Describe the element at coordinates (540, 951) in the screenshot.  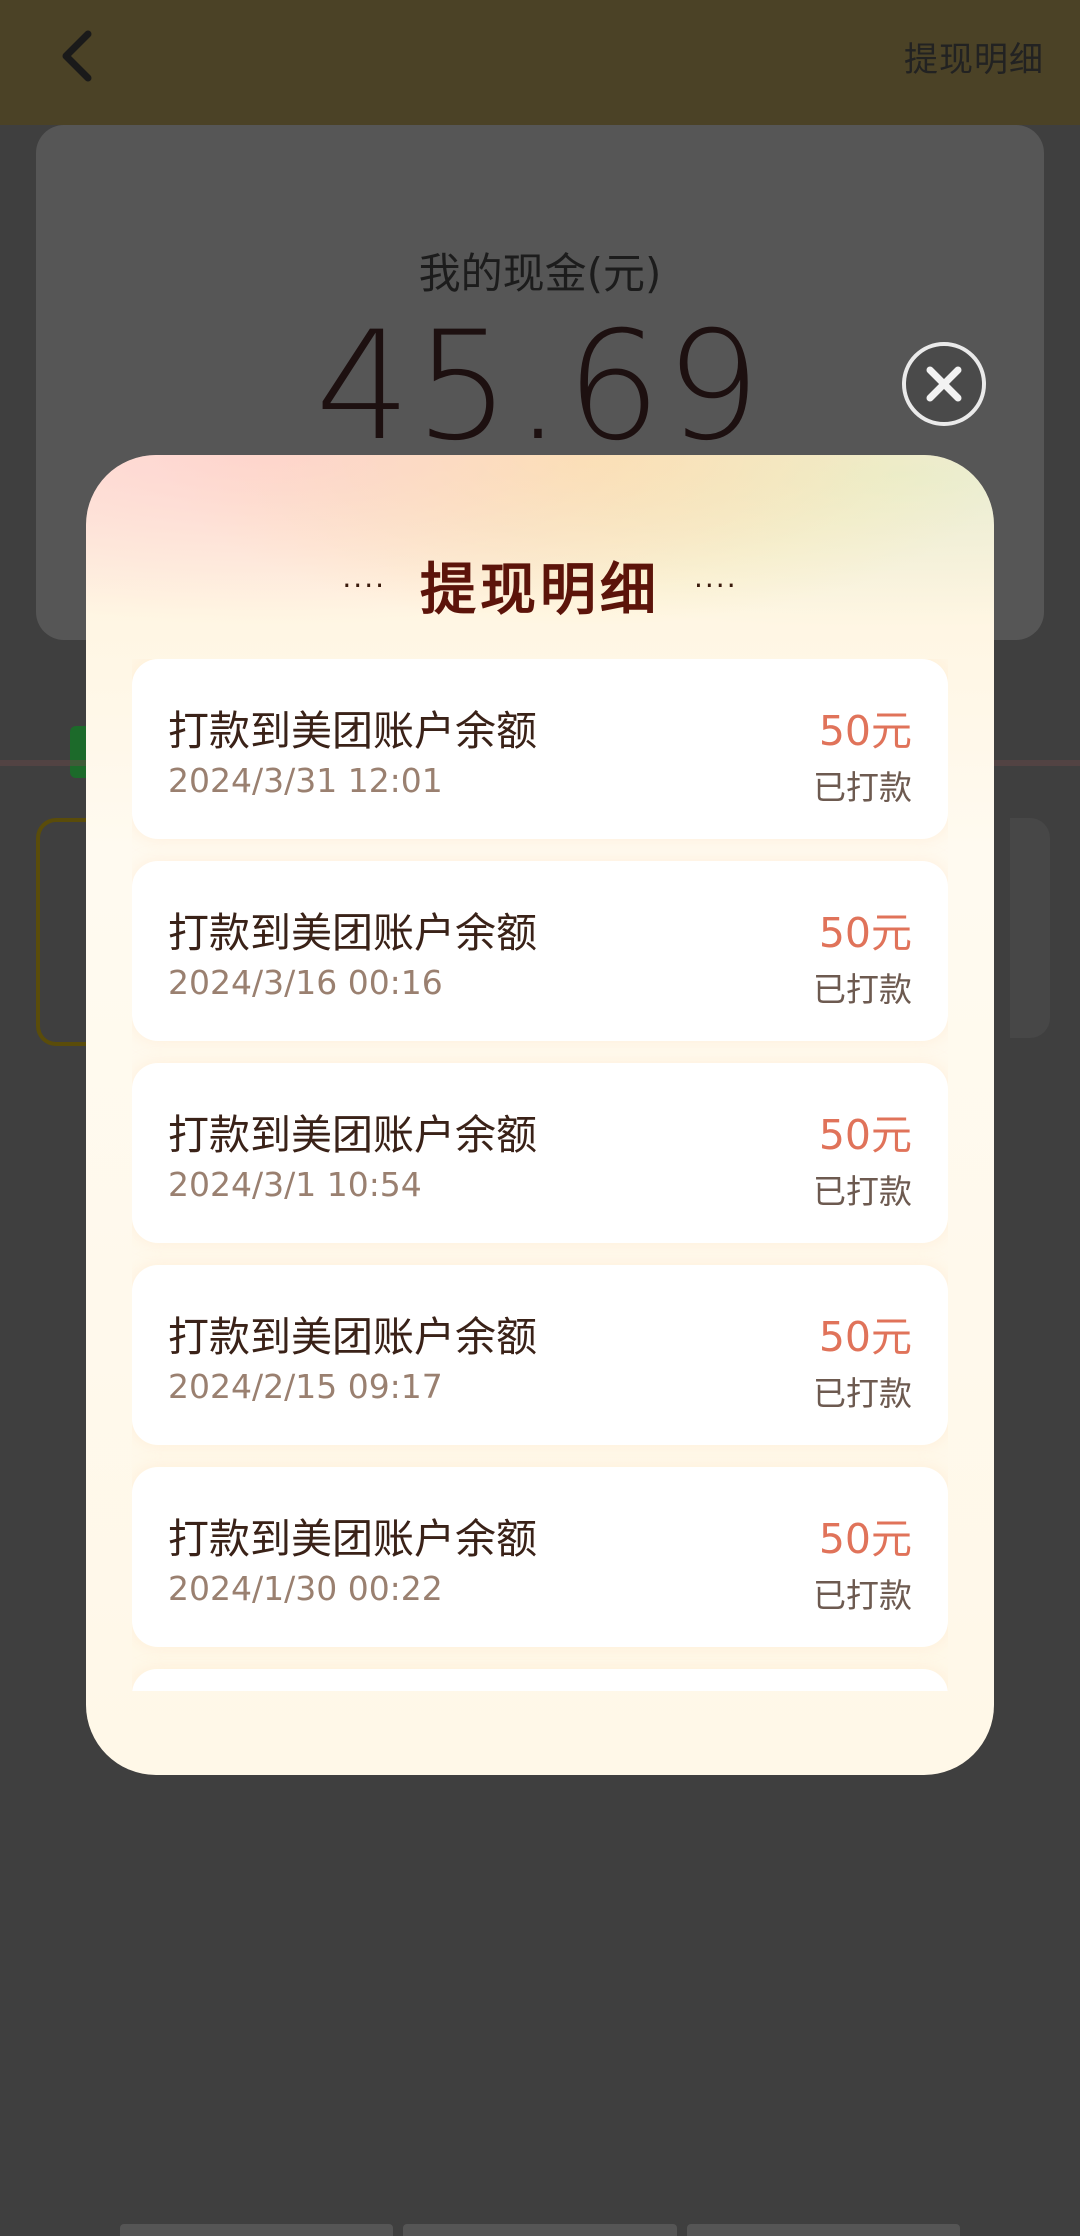
I see `withdraw-record: 打款到美团账户余额 2024/3/16 00:16 50元 已打款` at that location.